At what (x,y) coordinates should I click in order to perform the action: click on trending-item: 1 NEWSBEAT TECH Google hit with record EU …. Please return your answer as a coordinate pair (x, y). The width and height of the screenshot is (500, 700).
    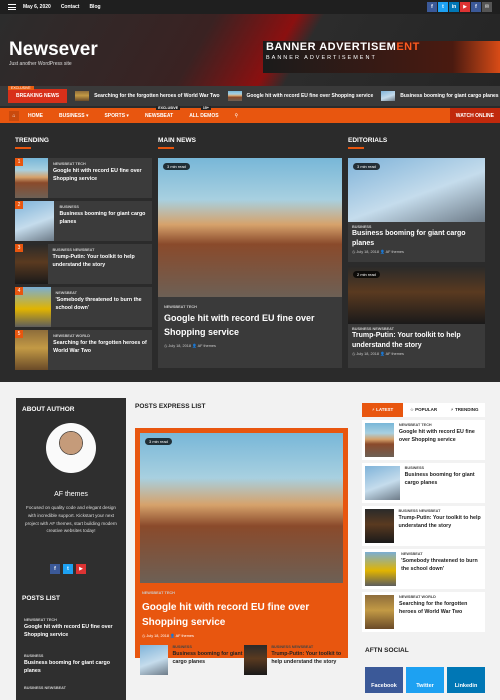
    Looking at the image, I should click on (83, 178).